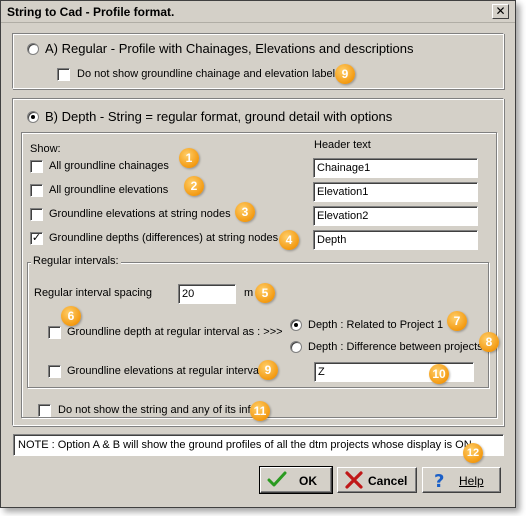 The image size is (526, 516). I want to click on close-icon: ✕, so click(500, 11).